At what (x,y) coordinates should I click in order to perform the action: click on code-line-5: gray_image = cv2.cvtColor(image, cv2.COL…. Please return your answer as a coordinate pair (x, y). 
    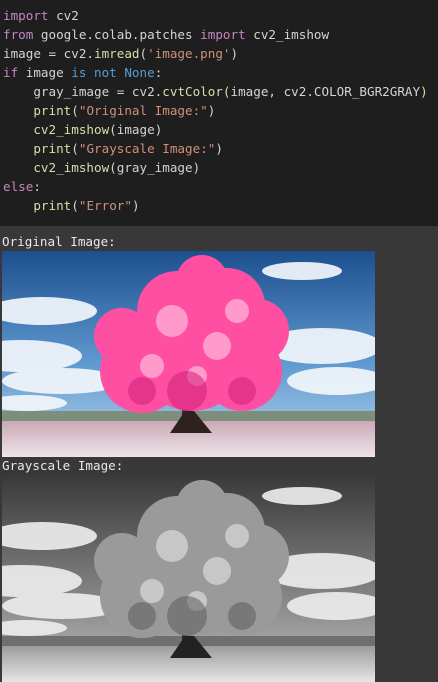
    Looking at the image, I should click on (230, 91).